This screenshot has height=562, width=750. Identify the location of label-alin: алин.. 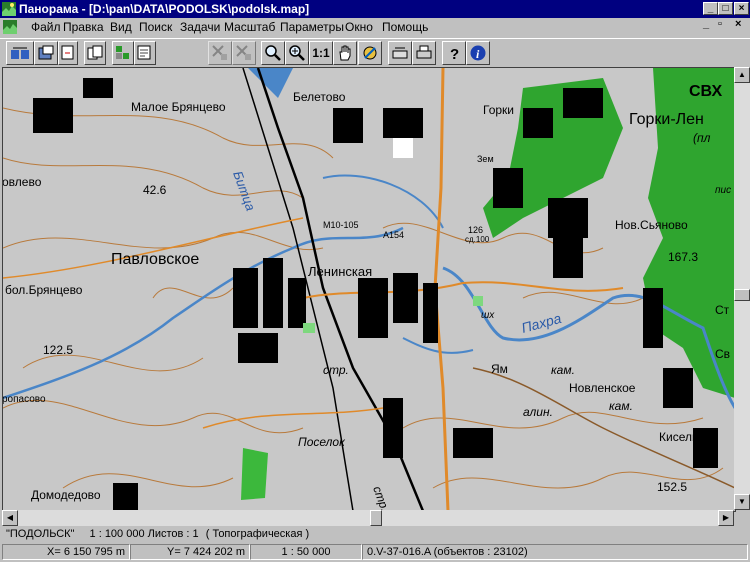
(538, 412).